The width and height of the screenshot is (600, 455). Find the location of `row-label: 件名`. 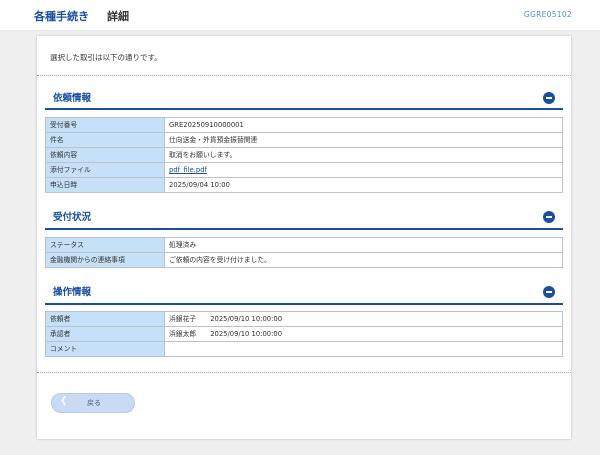

row-label: 件名 is located at coordinates (105, 140).